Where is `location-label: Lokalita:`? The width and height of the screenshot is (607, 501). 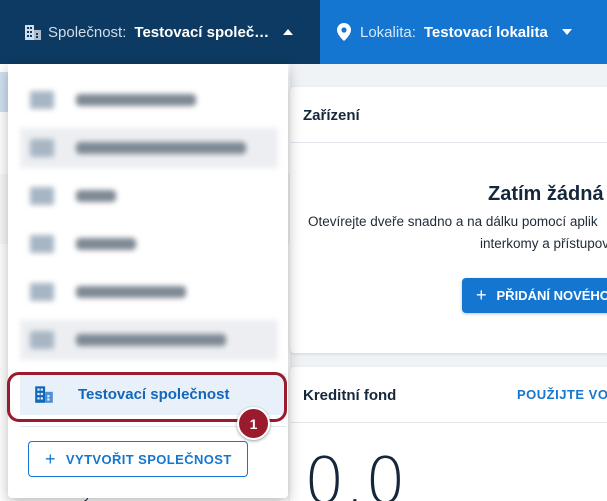 location-label: Lokalita: is located at coordinates (388, 32).